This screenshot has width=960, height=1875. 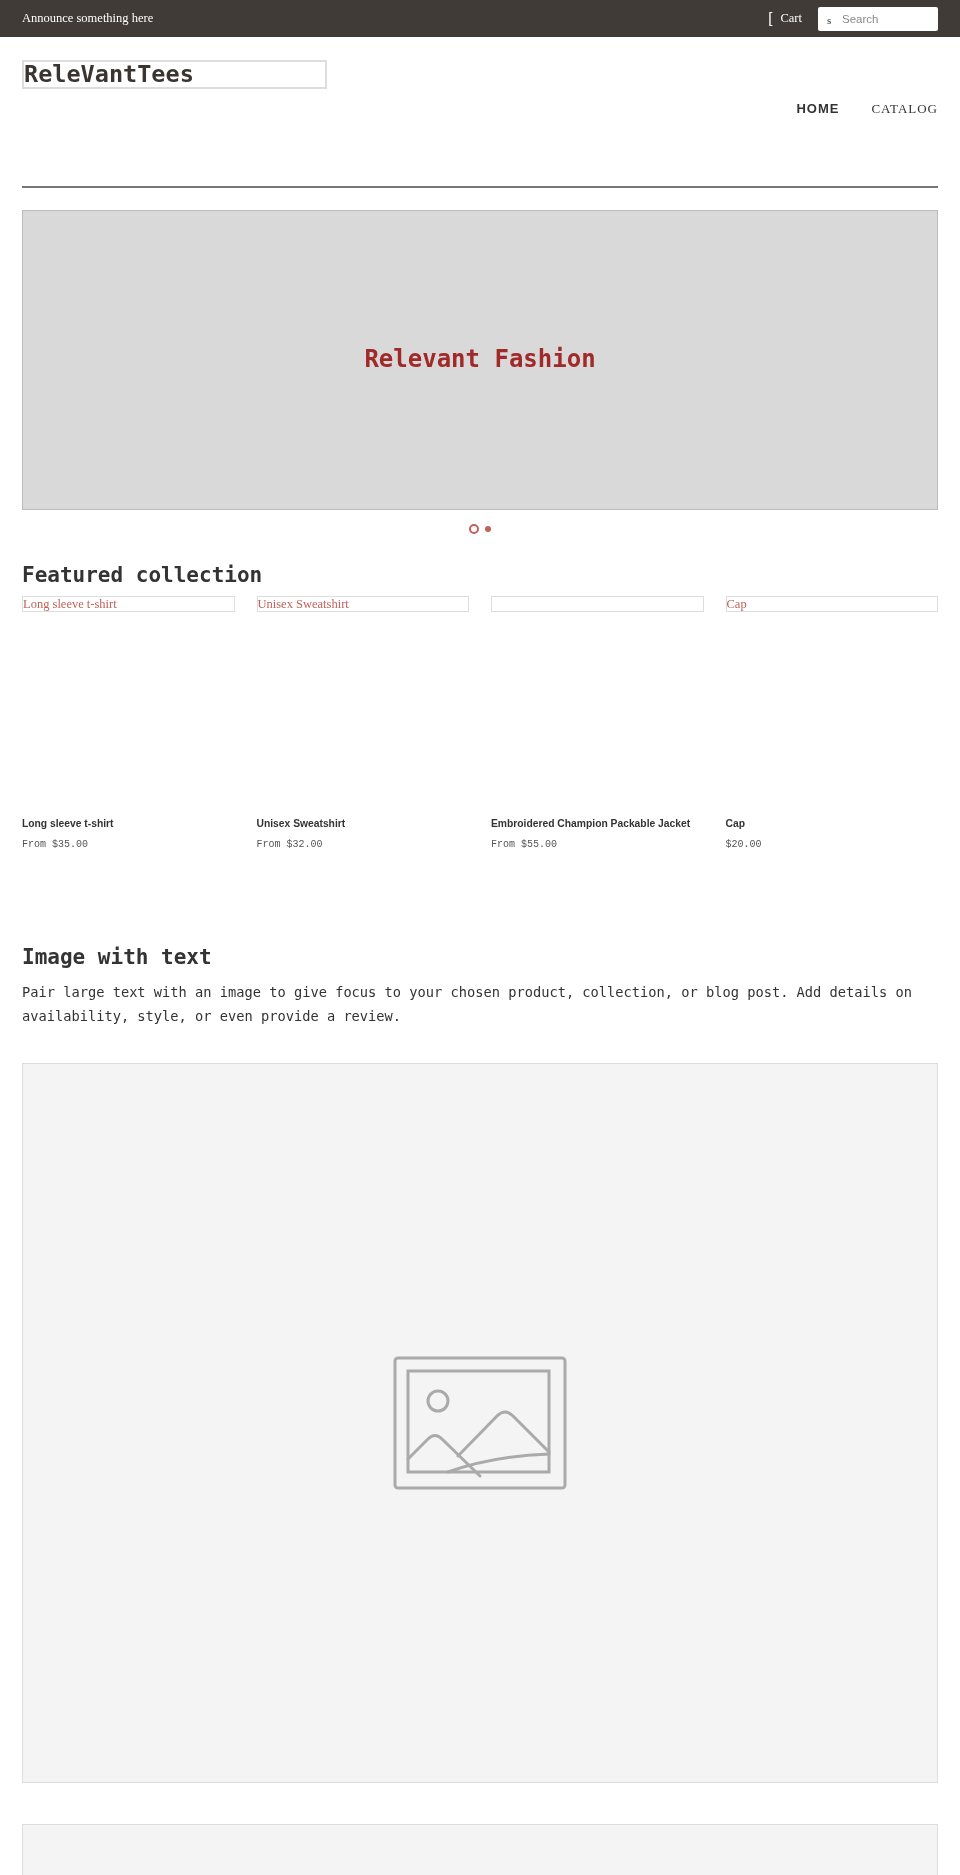 I want to click on product-title: Long sleeve t-shirt, so click(x=128, y=823).